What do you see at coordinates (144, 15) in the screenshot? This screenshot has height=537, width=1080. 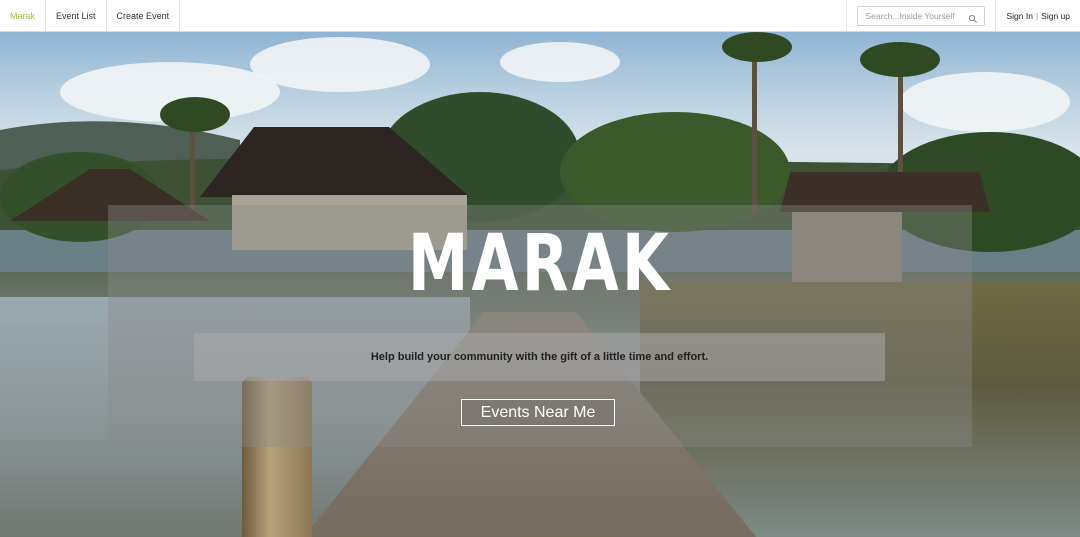 I see `nav-link-create-event: Create Event` at bounding box center [144, 15].